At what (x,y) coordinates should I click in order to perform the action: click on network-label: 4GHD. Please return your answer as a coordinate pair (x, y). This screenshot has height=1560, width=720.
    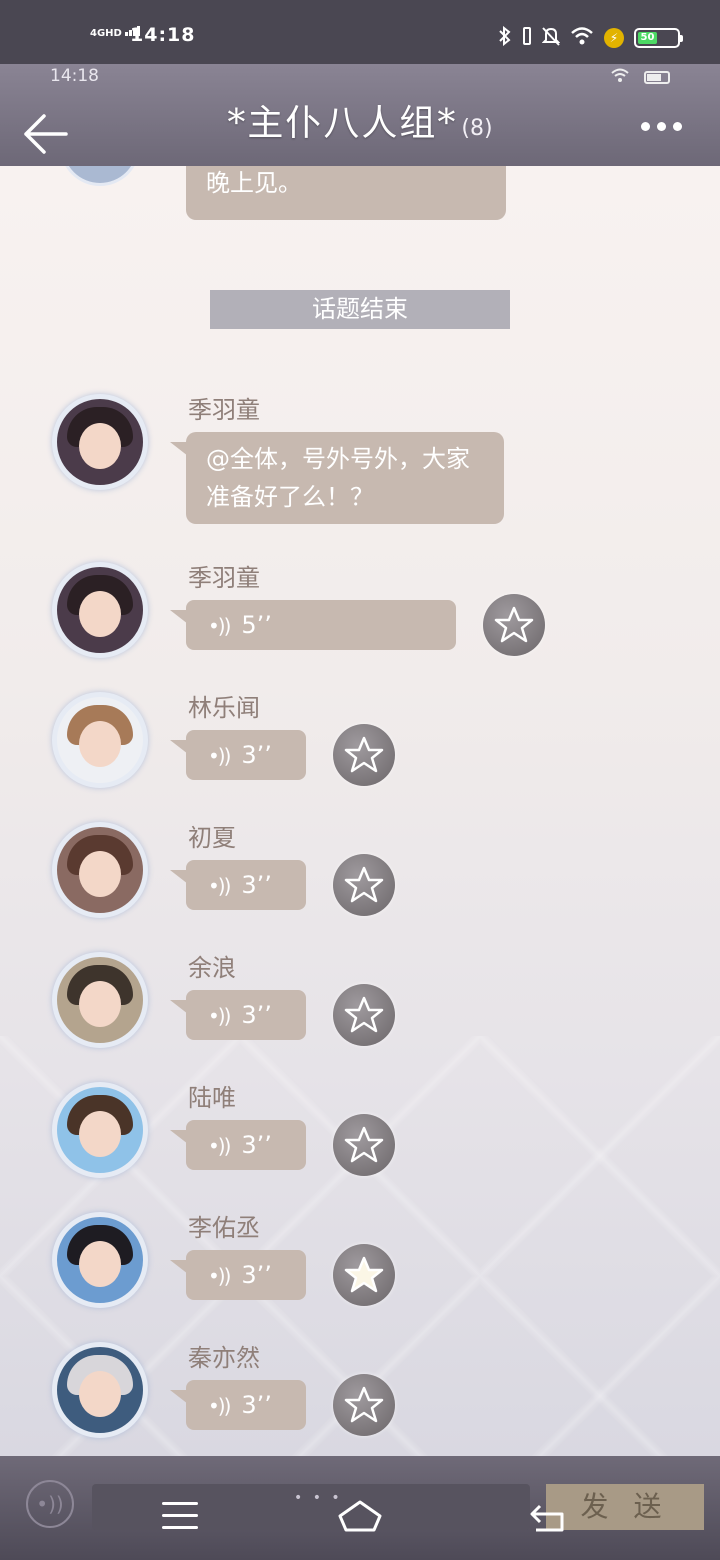
    Looking at the image, I should click on (106, 33).